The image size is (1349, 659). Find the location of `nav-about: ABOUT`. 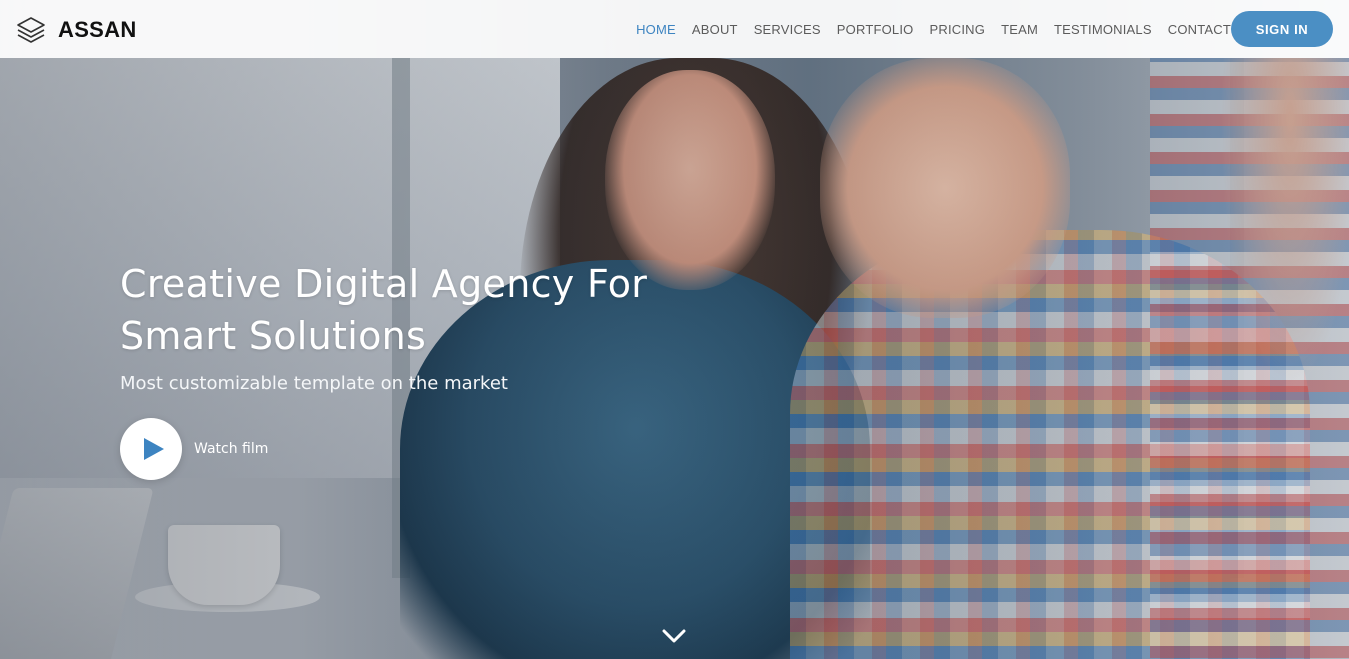

nav-about: ABOUT is located at coordinates (715, 29).